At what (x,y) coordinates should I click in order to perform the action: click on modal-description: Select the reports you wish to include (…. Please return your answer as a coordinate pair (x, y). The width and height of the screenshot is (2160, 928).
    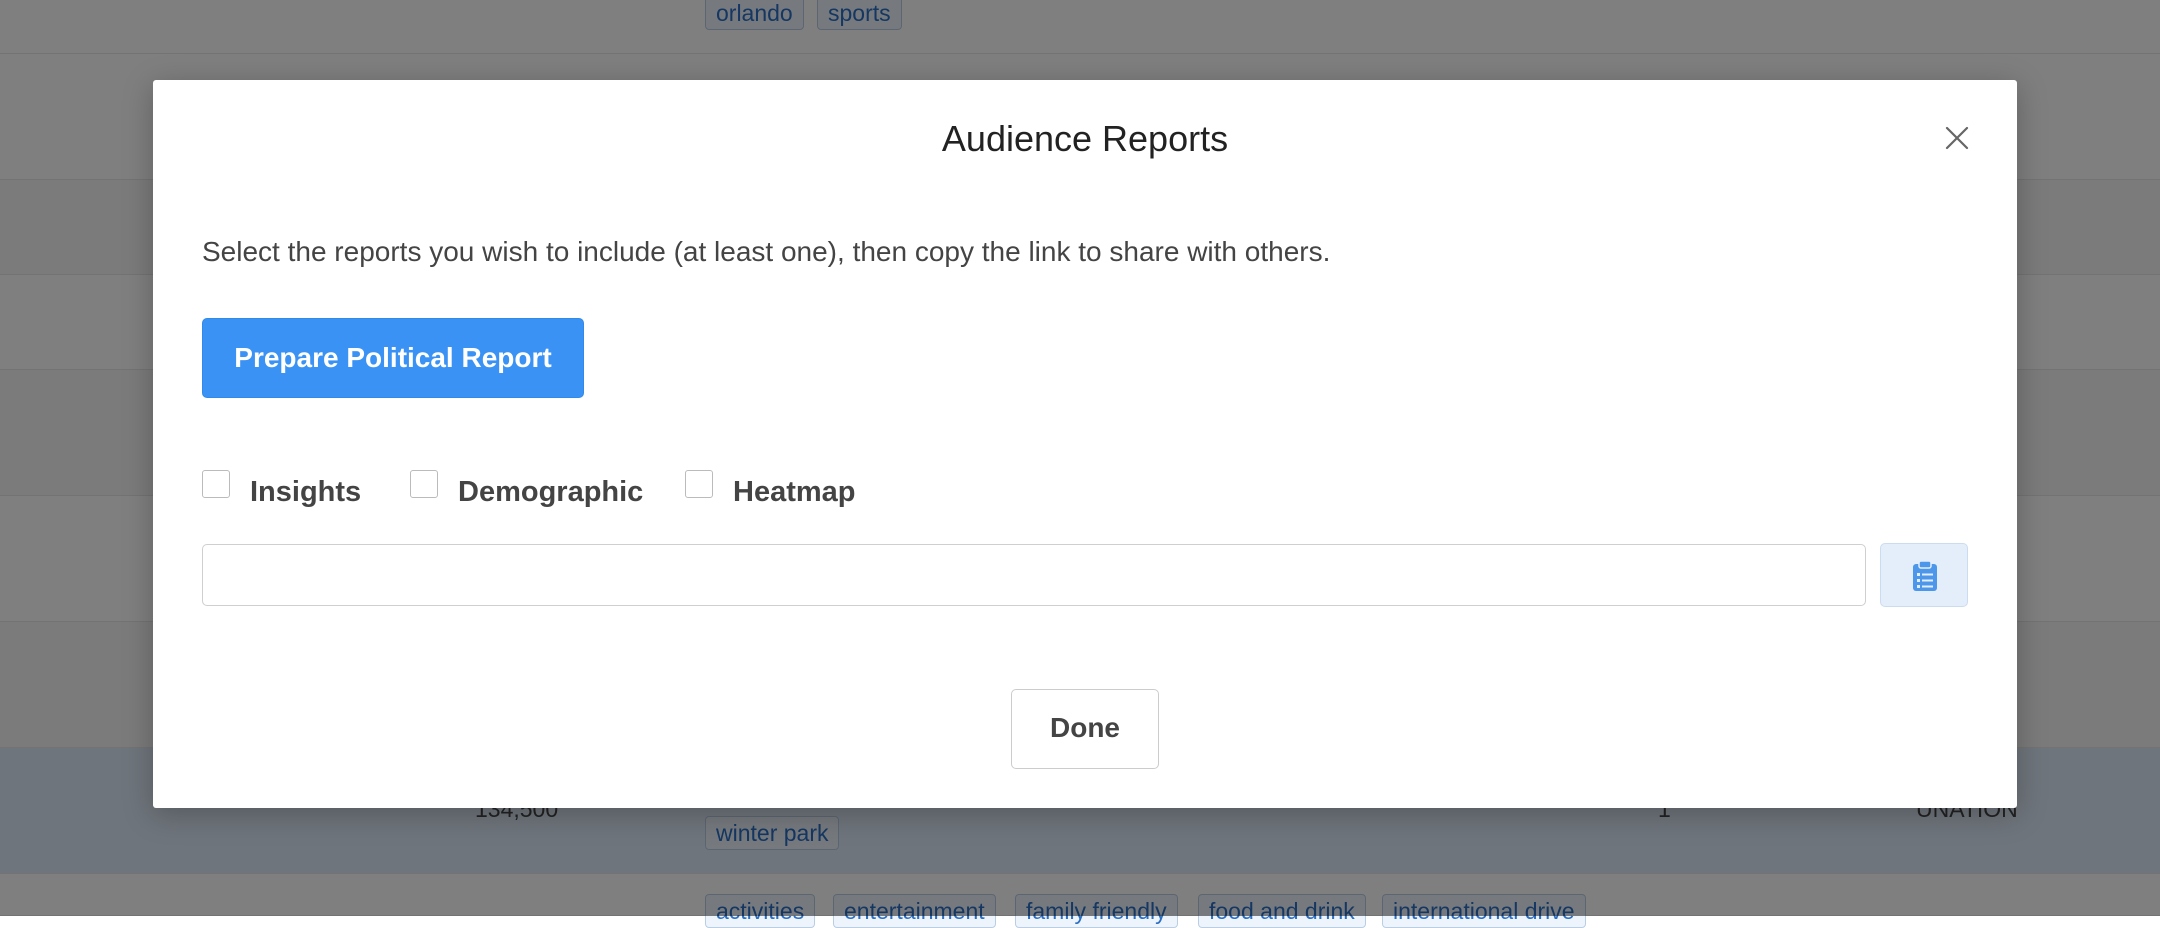
    Looking at the image, I should click on (766, 251).